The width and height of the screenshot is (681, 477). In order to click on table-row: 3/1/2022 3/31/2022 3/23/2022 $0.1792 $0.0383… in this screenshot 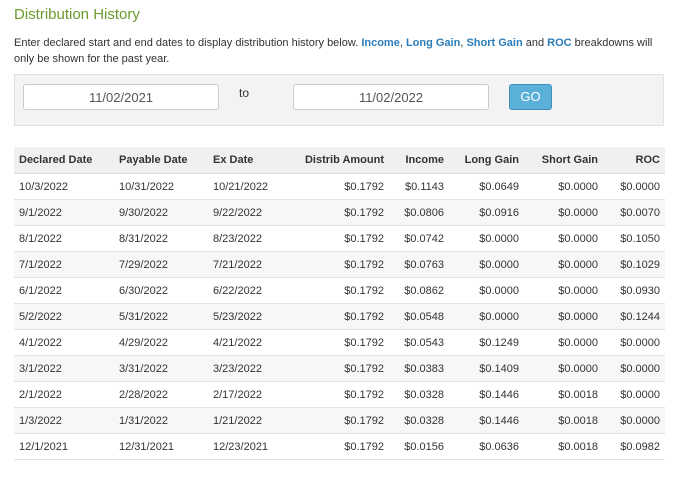, I will do `click(339, 368)`.